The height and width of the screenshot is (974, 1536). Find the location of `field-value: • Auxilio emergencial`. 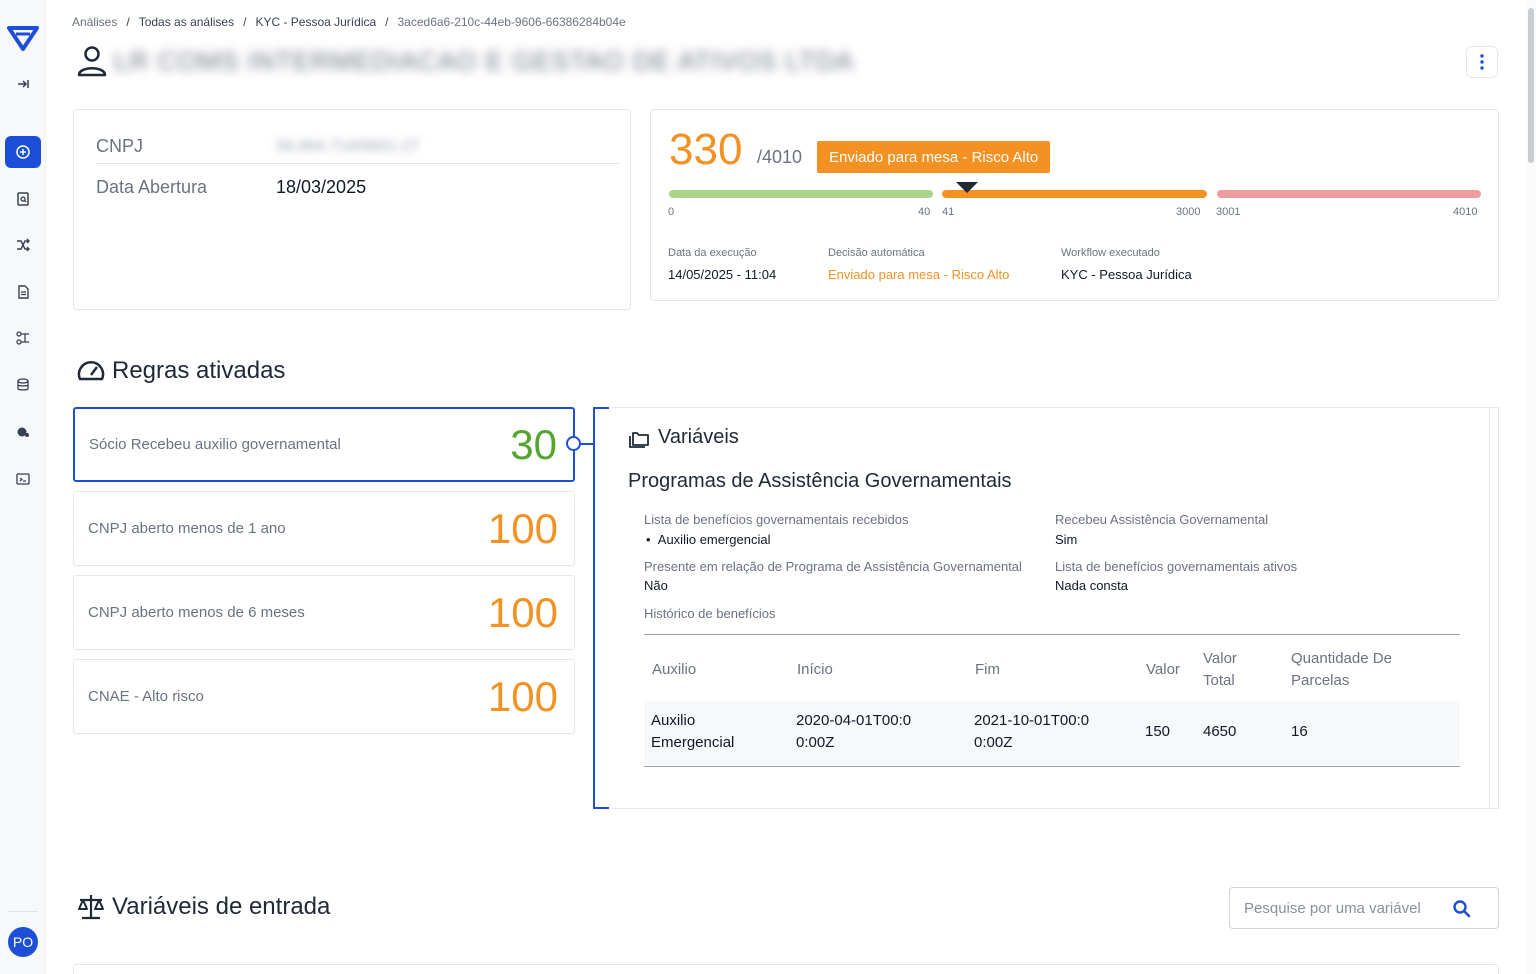

field-value: • Auxilio emergencial is located at coordinates (708, 539).